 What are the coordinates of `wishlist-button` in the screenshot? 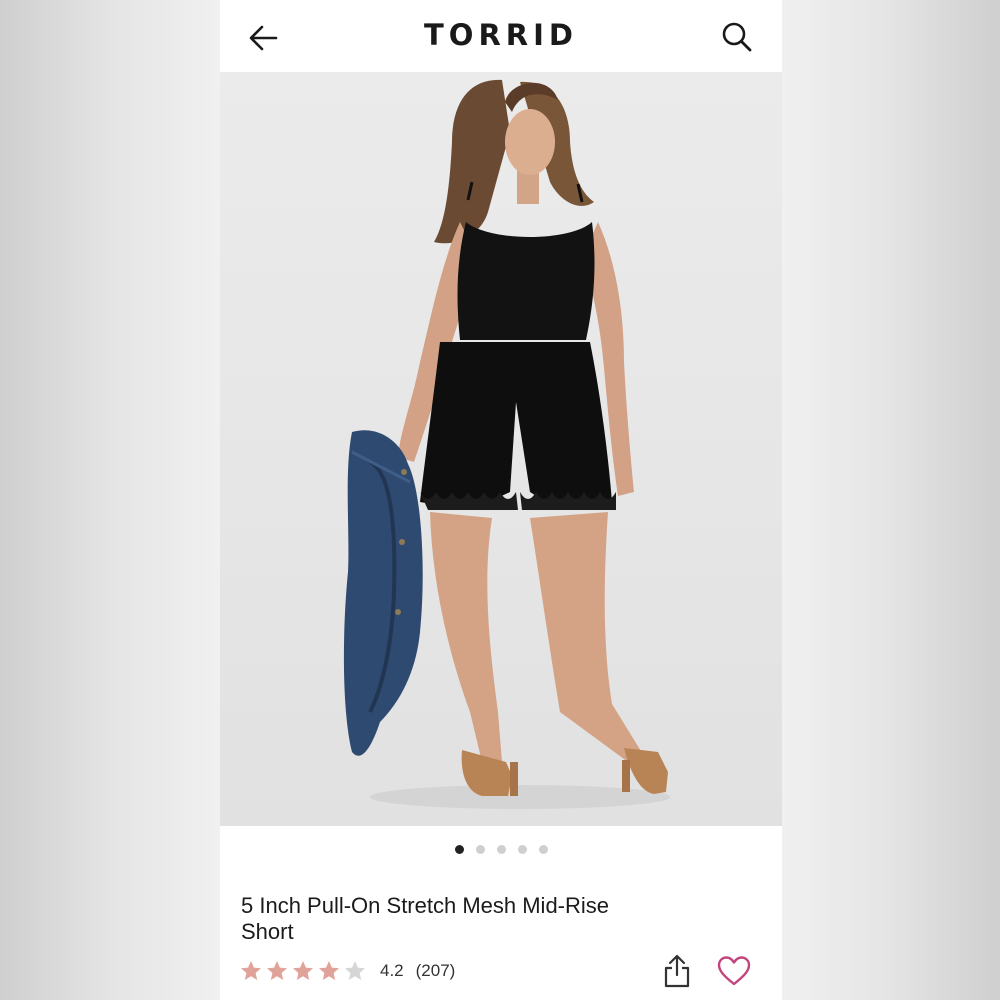 It's located at (734, 971).